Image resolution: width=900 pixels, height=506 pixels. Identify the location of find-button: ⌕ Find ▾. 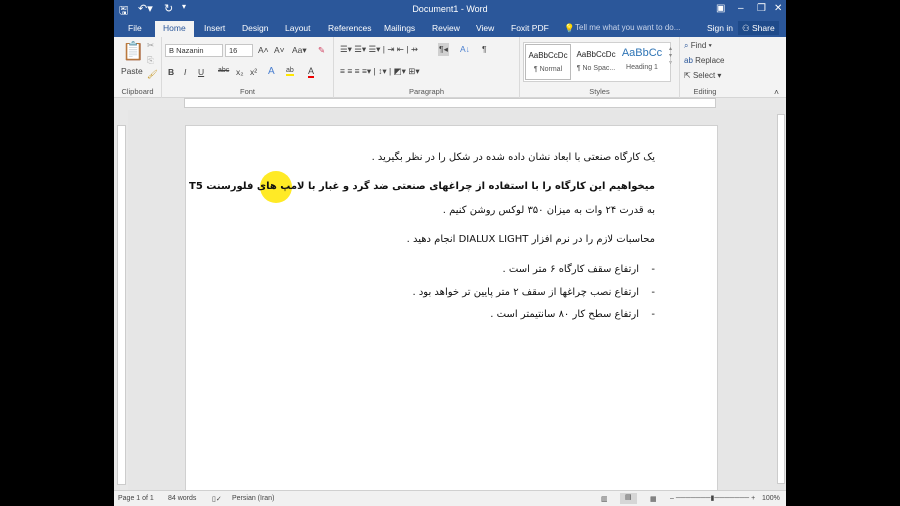
(698, 46).